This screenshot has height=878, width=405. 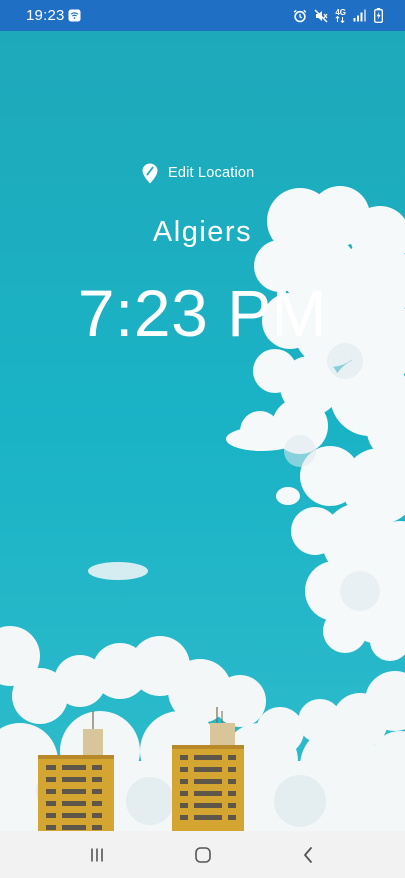 What do you see at coordinates (202, 232) in the screenshot?
I see `city-name: Algiers` at bounding box center [202, 232].